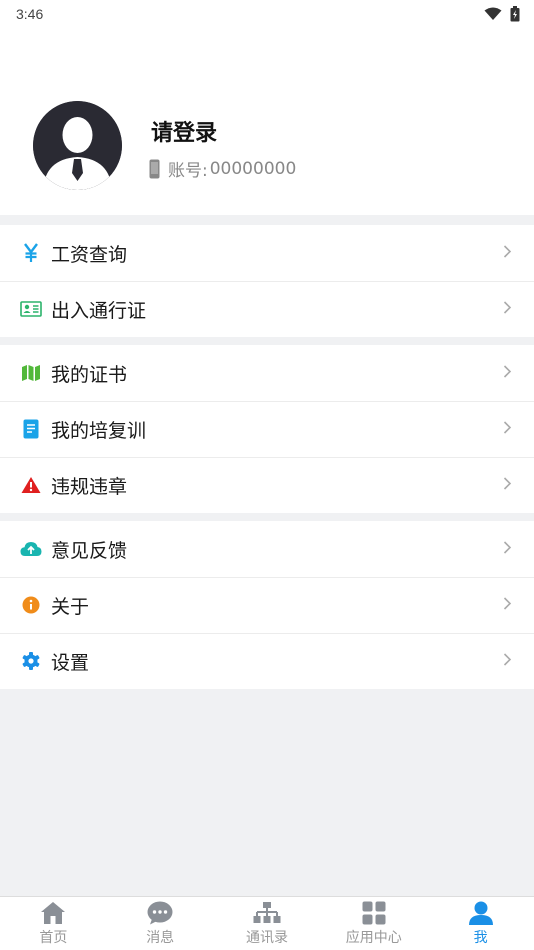 The height and width of the screenshot is (950, 534). I want to click on home-icon, so click(53, 913).